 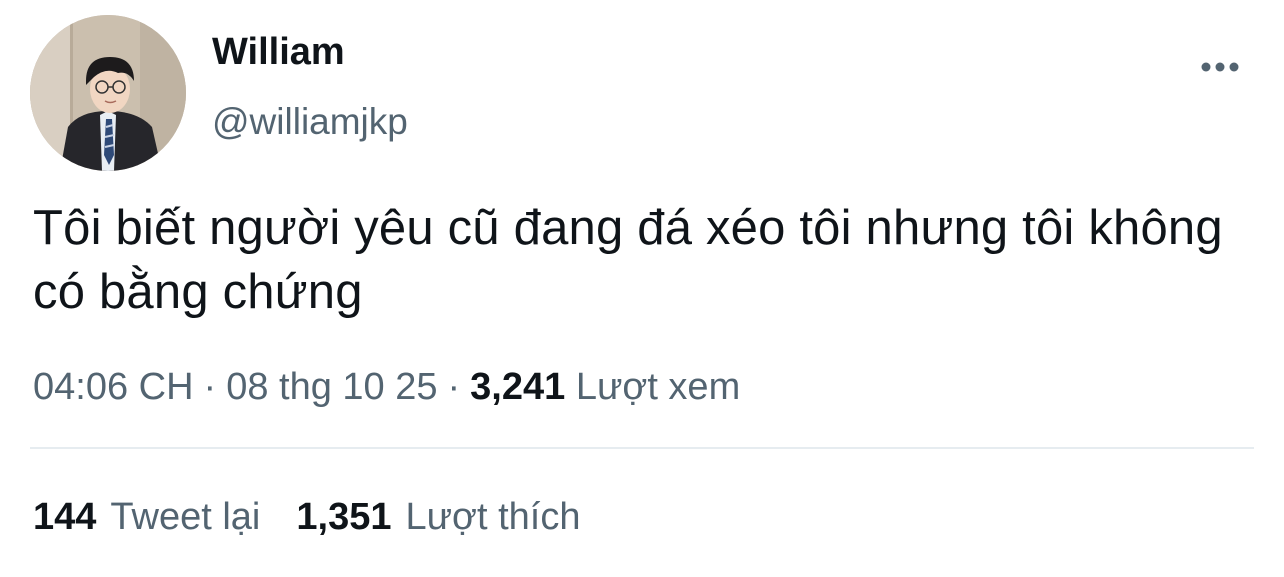 What do you see at coordinates (344, 517) in the screenshot?
I see `likes-count: 1,351` at bounding box center [344, 517].